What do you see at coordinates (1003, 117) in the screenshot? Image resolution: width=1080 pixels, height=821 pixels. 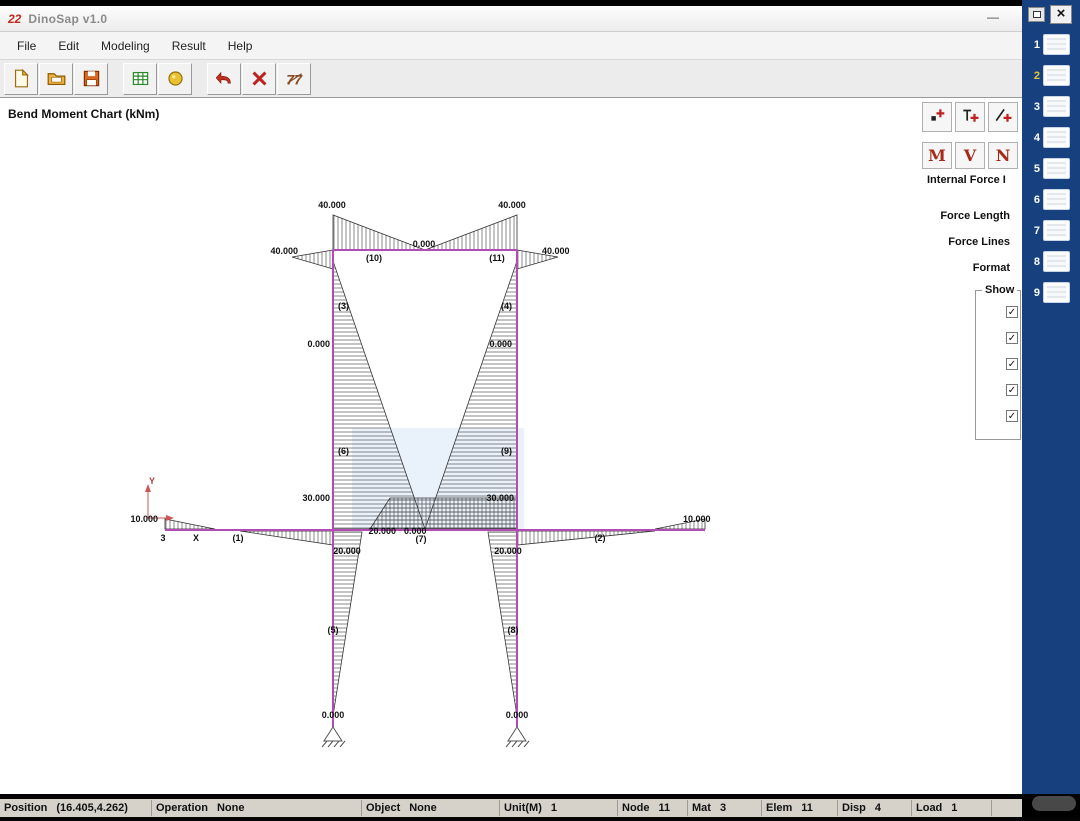 I see `add-line-button` at bounding box center [1003, 117].